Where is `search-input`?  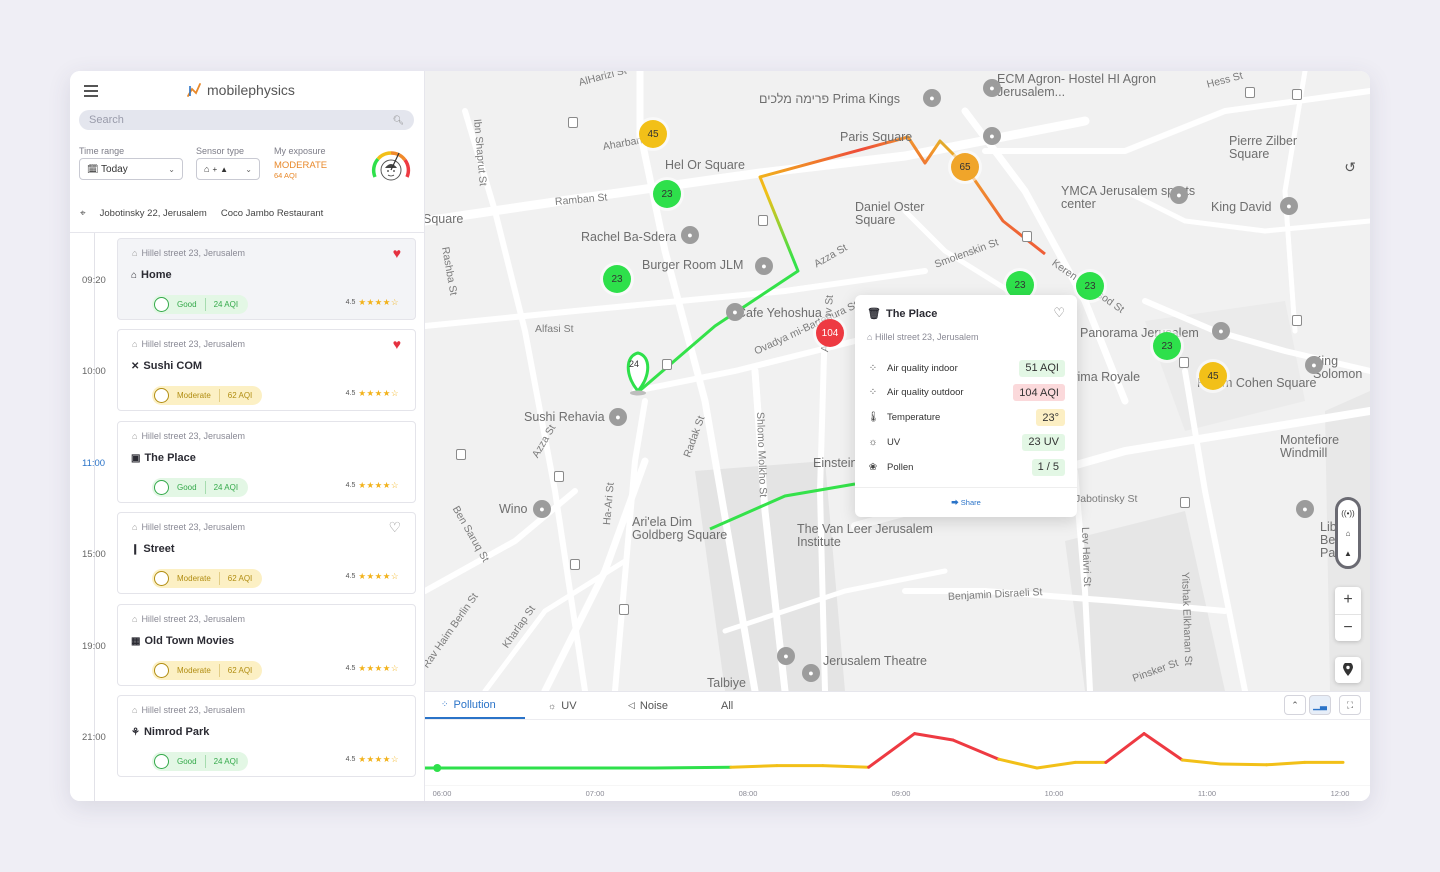 search-input is located at coordinates (229, 120).